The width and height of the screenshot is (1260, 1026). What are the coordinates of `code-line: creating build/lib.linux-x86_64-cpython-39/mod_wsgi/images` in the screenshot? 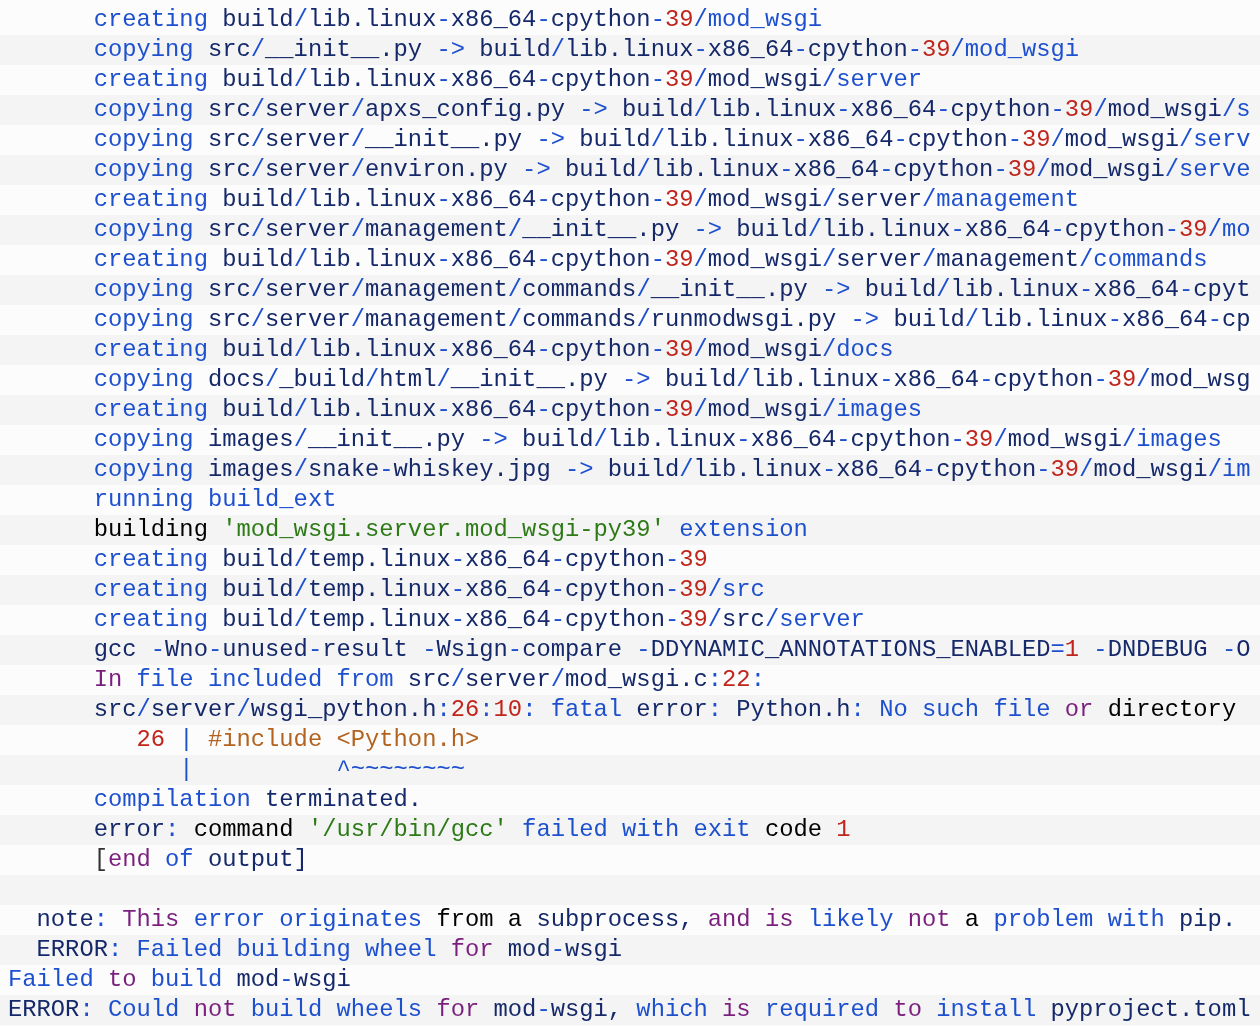 It's located at (507, 410).